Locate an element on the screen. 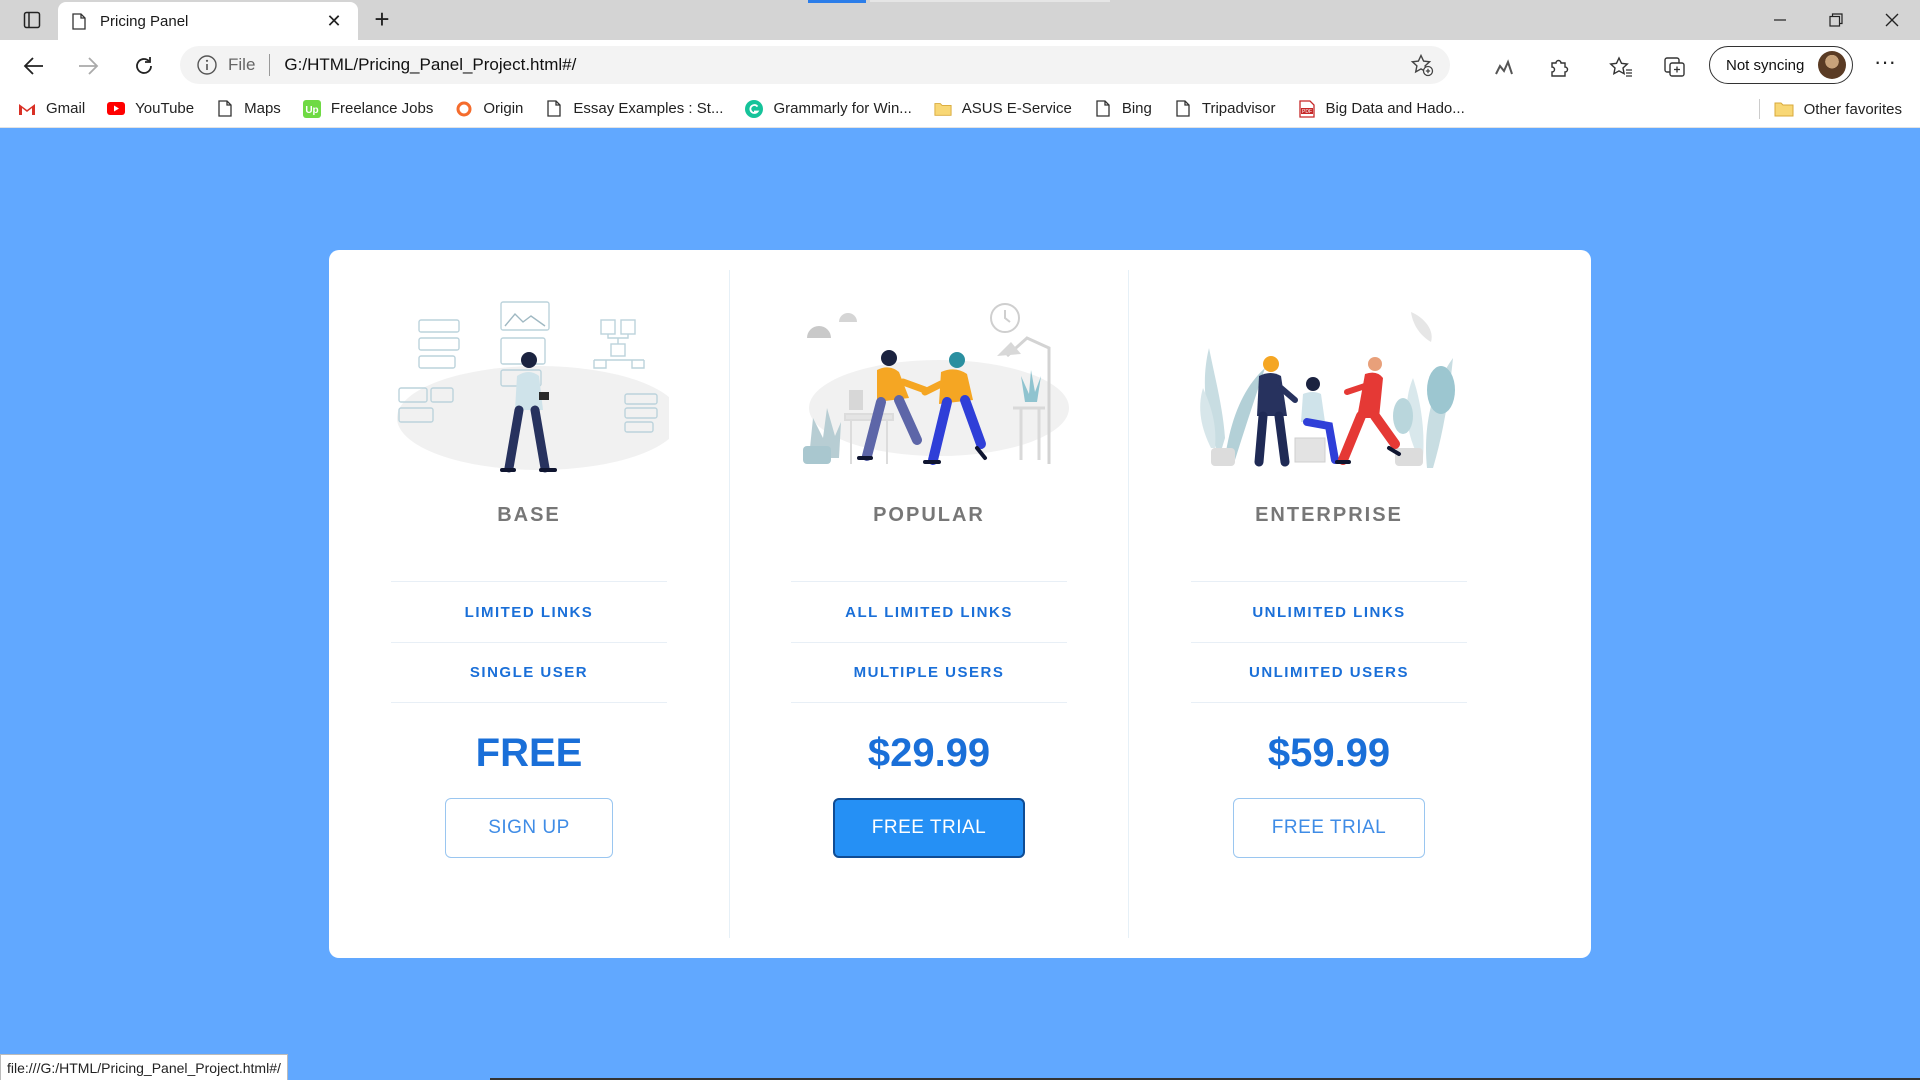 The width and height of the screenshot is (1920, 1080). favorite-item: ASUS E-Service is located at coordinates (1003, 109).